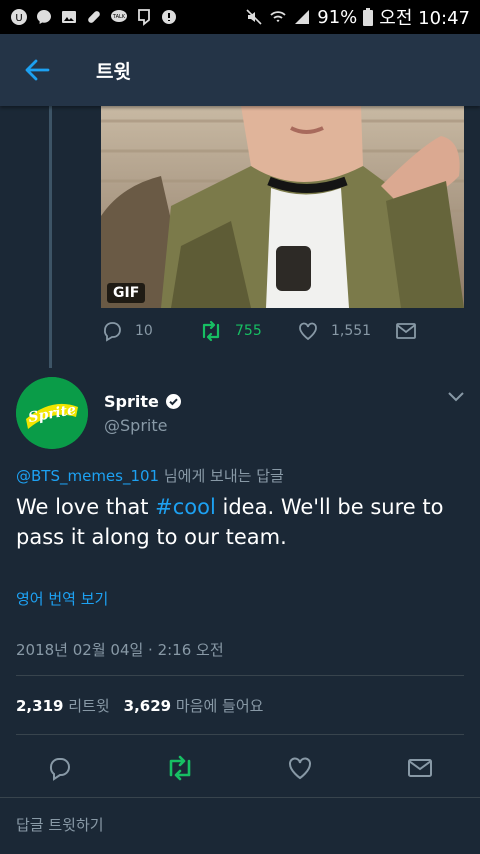  I want to click on reply-input-placeholder: 답글 트윗하기, so click(60, 824).